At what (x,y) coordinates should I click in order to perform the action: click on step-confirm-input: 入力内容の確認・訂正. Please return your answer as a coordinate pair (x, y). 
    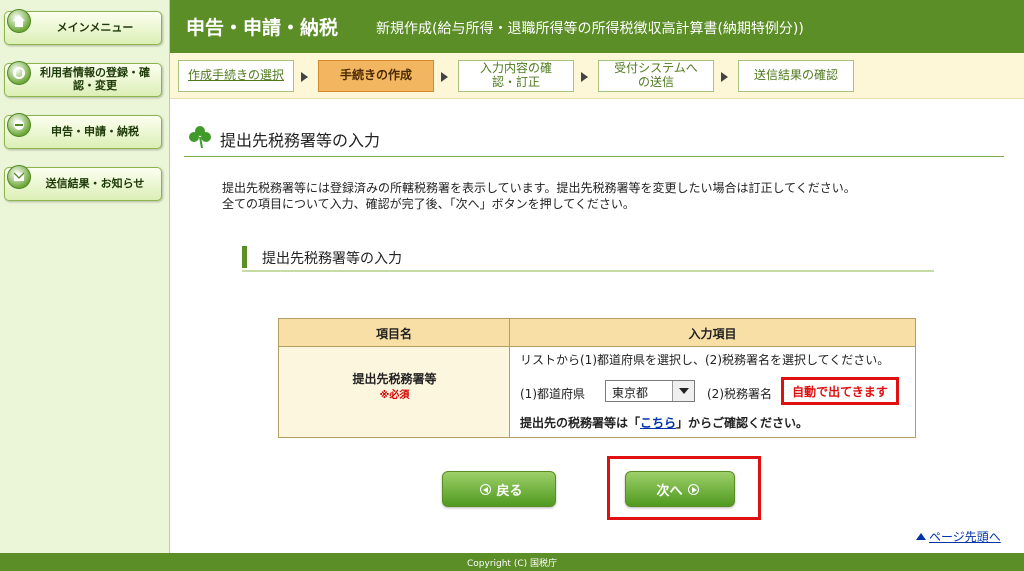
    Looking at the image, I should click on (516, 76).